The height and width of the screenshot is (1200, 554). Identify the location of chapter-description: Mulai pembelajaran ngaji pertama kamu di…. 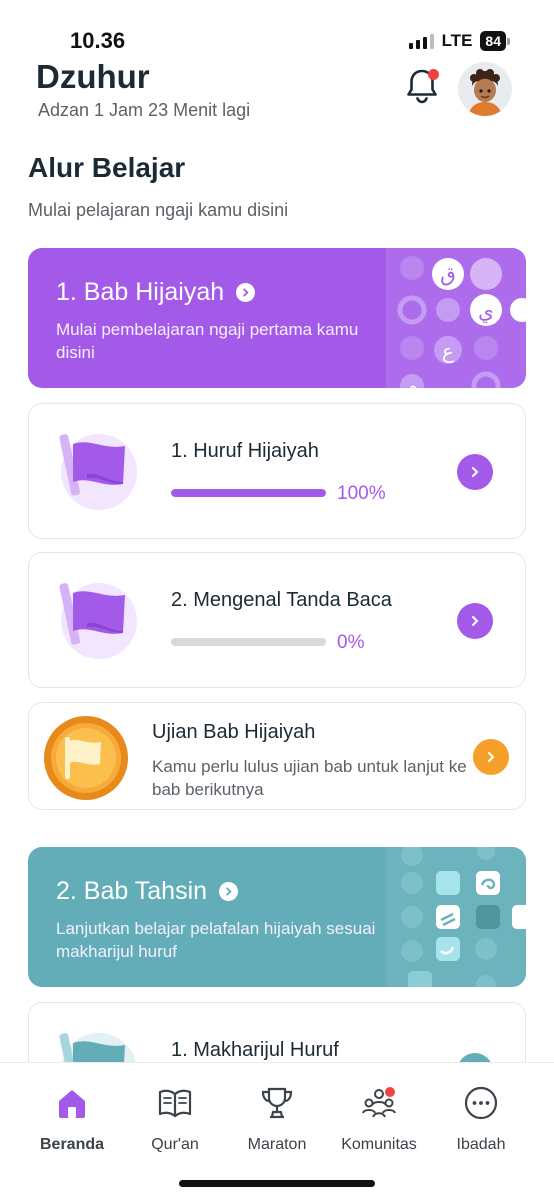
(207, 341).